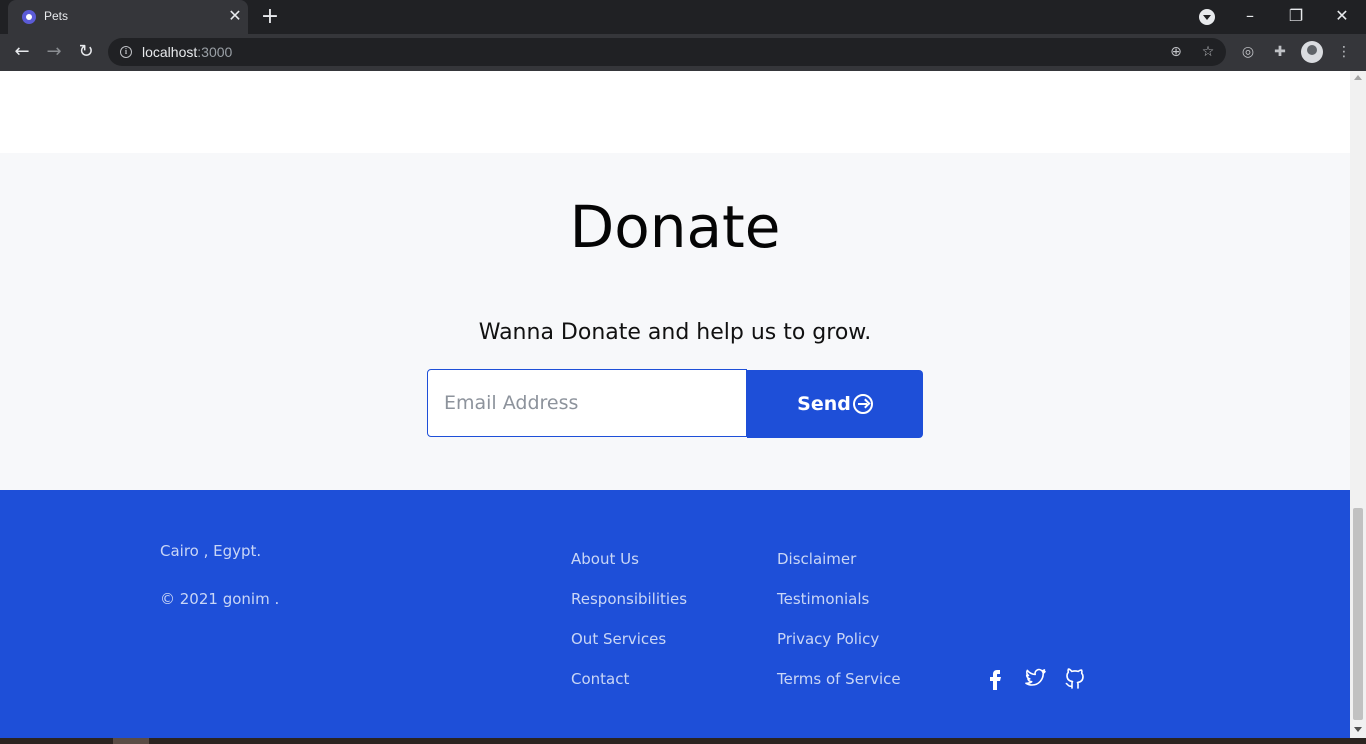 This screenshot has height=744, width=1366. I want to click on footer-link-testimonials: Testimonials, so click(823, 599).